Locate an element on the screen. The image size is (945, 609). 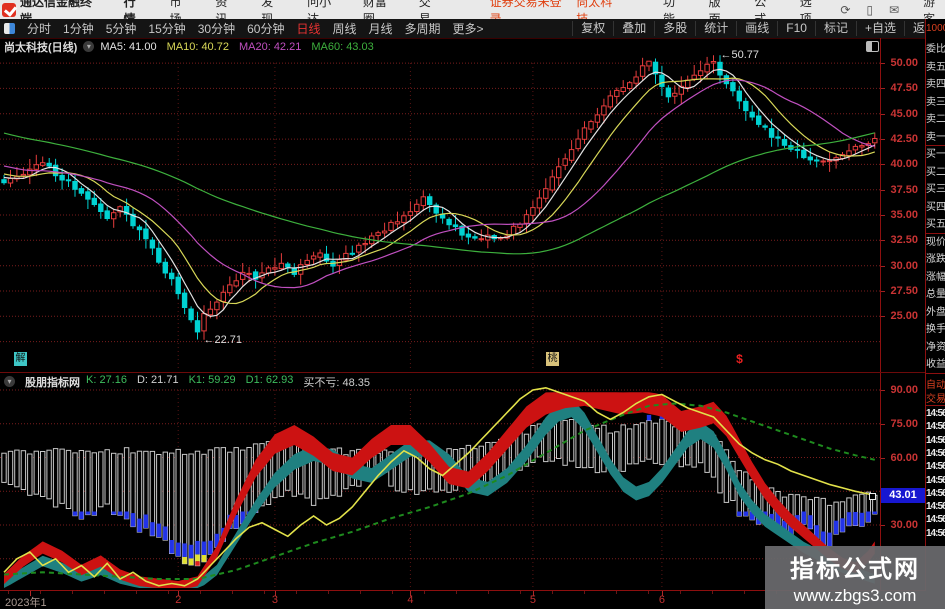
indicator-title: 股朋指标网 is located at coordinates (52, 382).